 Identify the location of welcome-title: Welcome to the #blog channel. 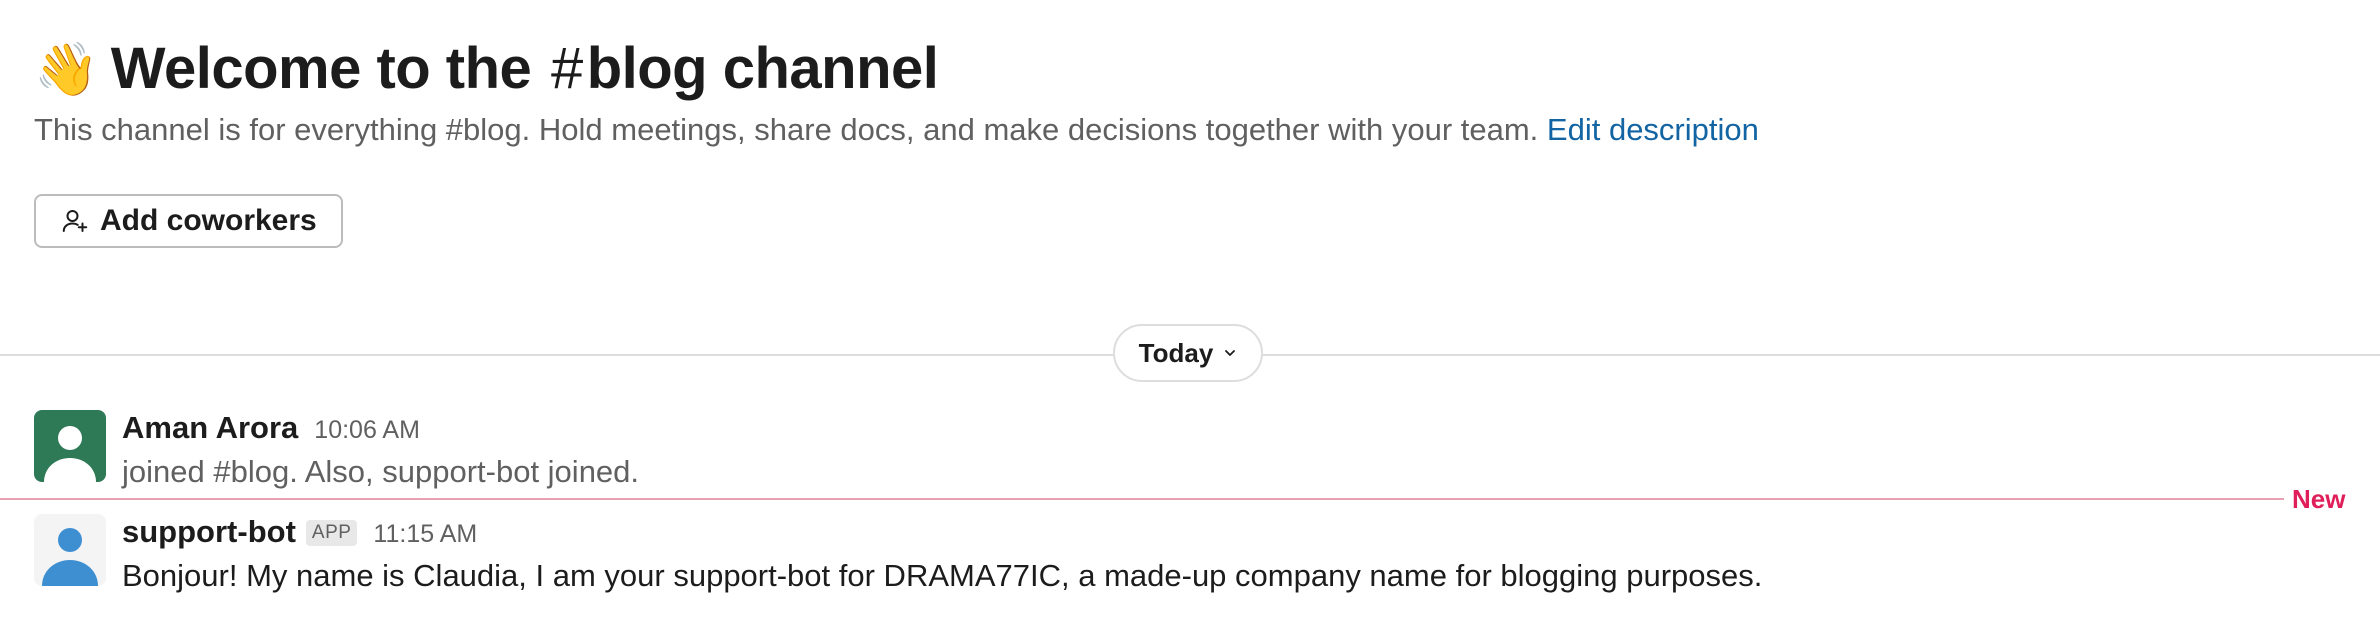
(525, 68).